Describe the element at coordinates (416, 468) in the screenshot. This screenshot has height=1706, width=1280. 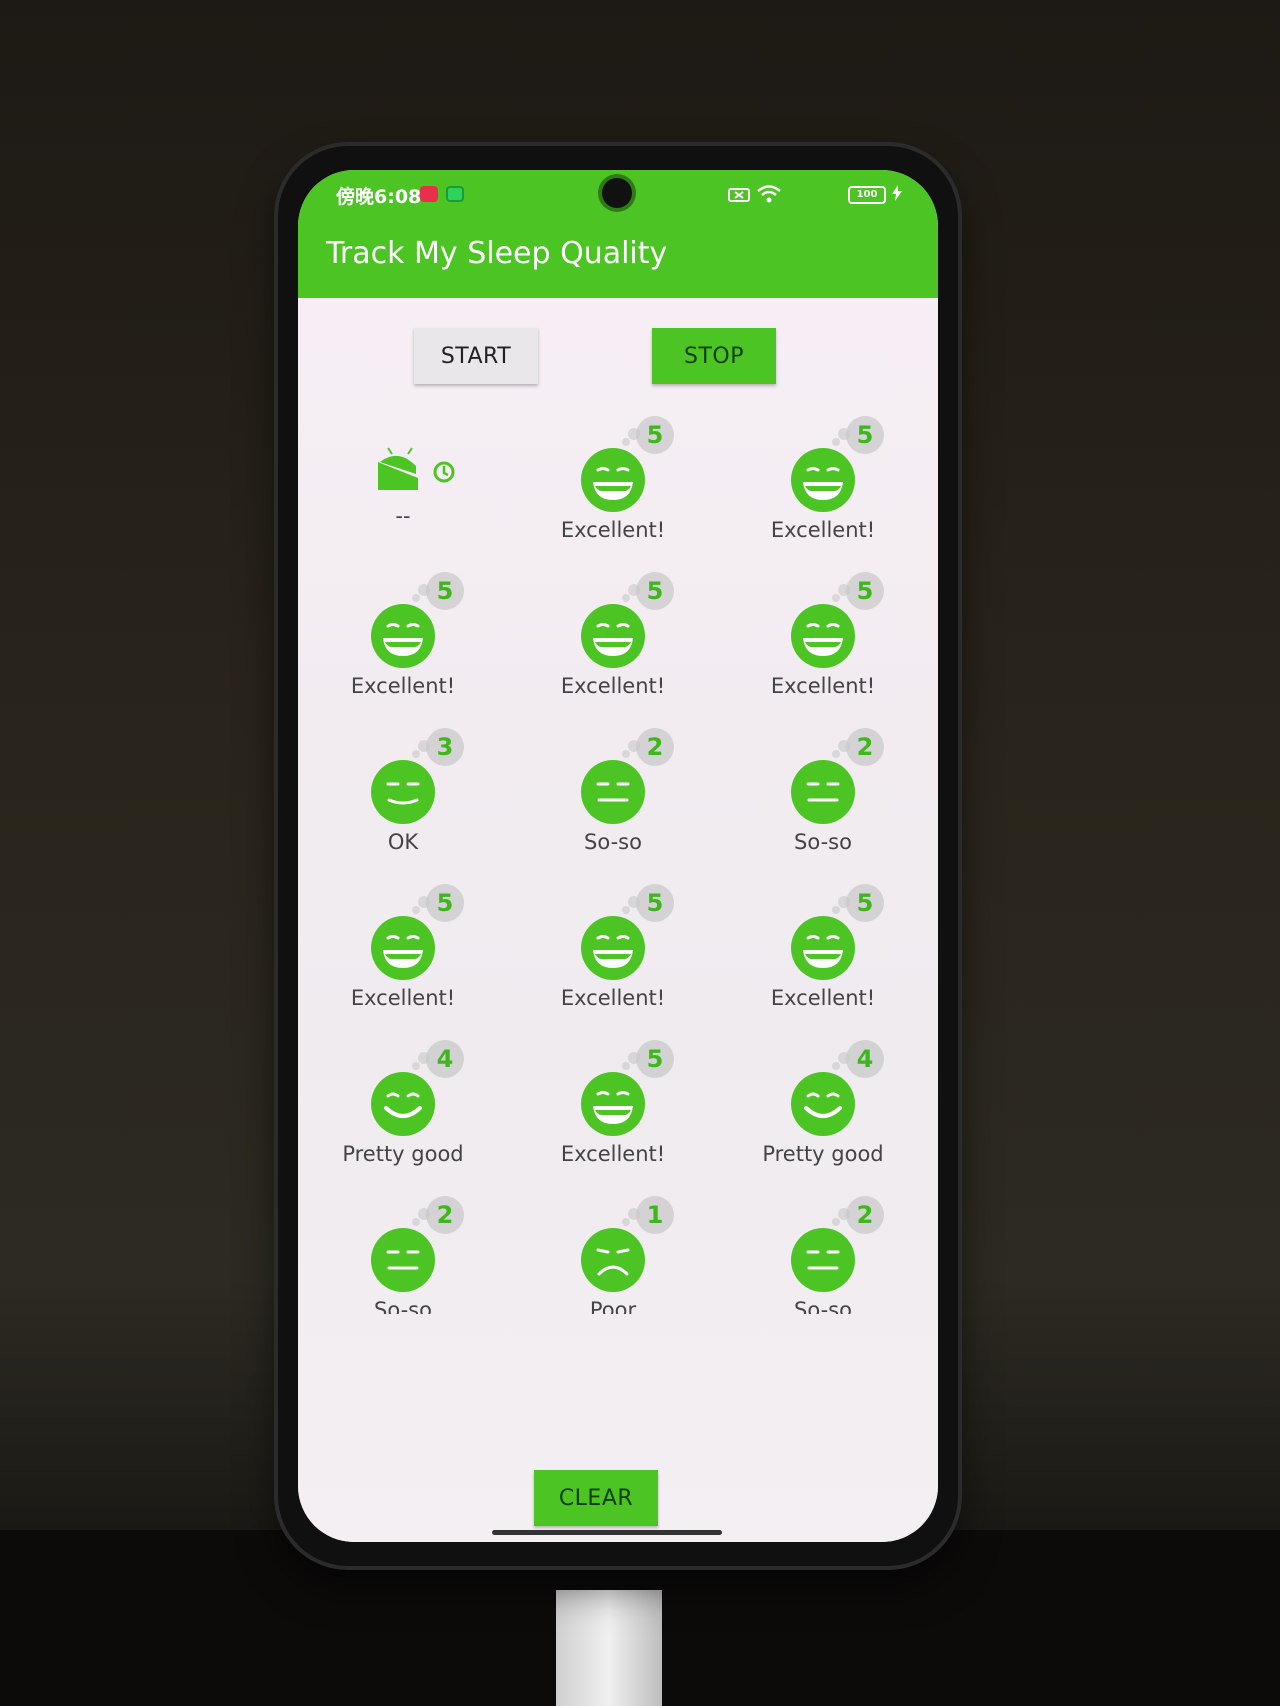
I see `android-with-clock-icon` at that location.